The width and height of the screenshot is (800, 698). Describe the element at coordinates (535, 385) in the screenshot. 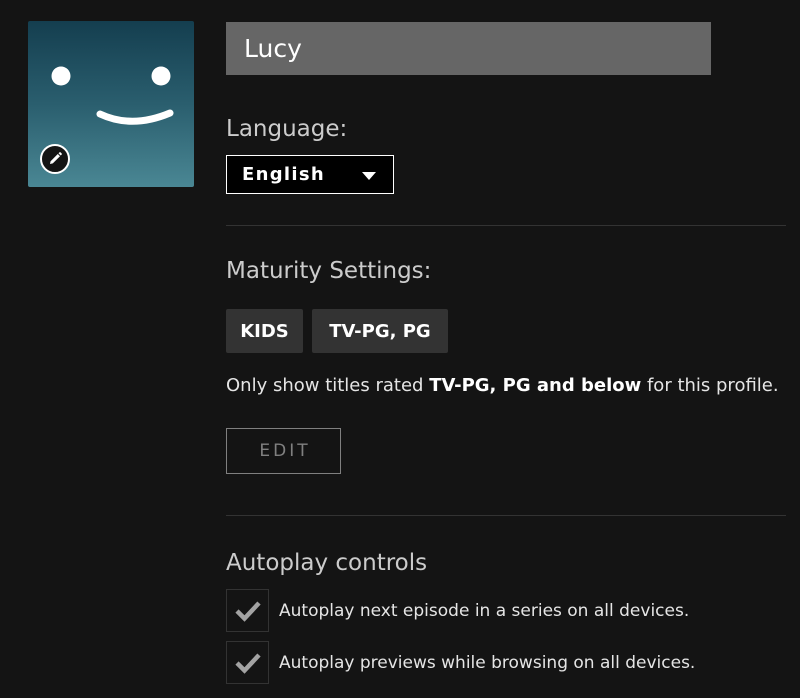

I see `maturity-desc-rating: TV-PG, PG and below` at that location.